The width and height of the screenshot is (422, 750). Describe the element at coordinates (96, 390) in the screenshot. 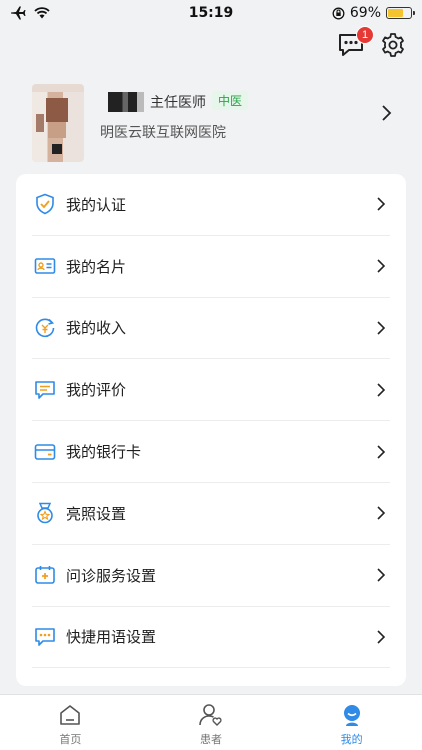

I see `menu-item-label: 我的评价` at that location.